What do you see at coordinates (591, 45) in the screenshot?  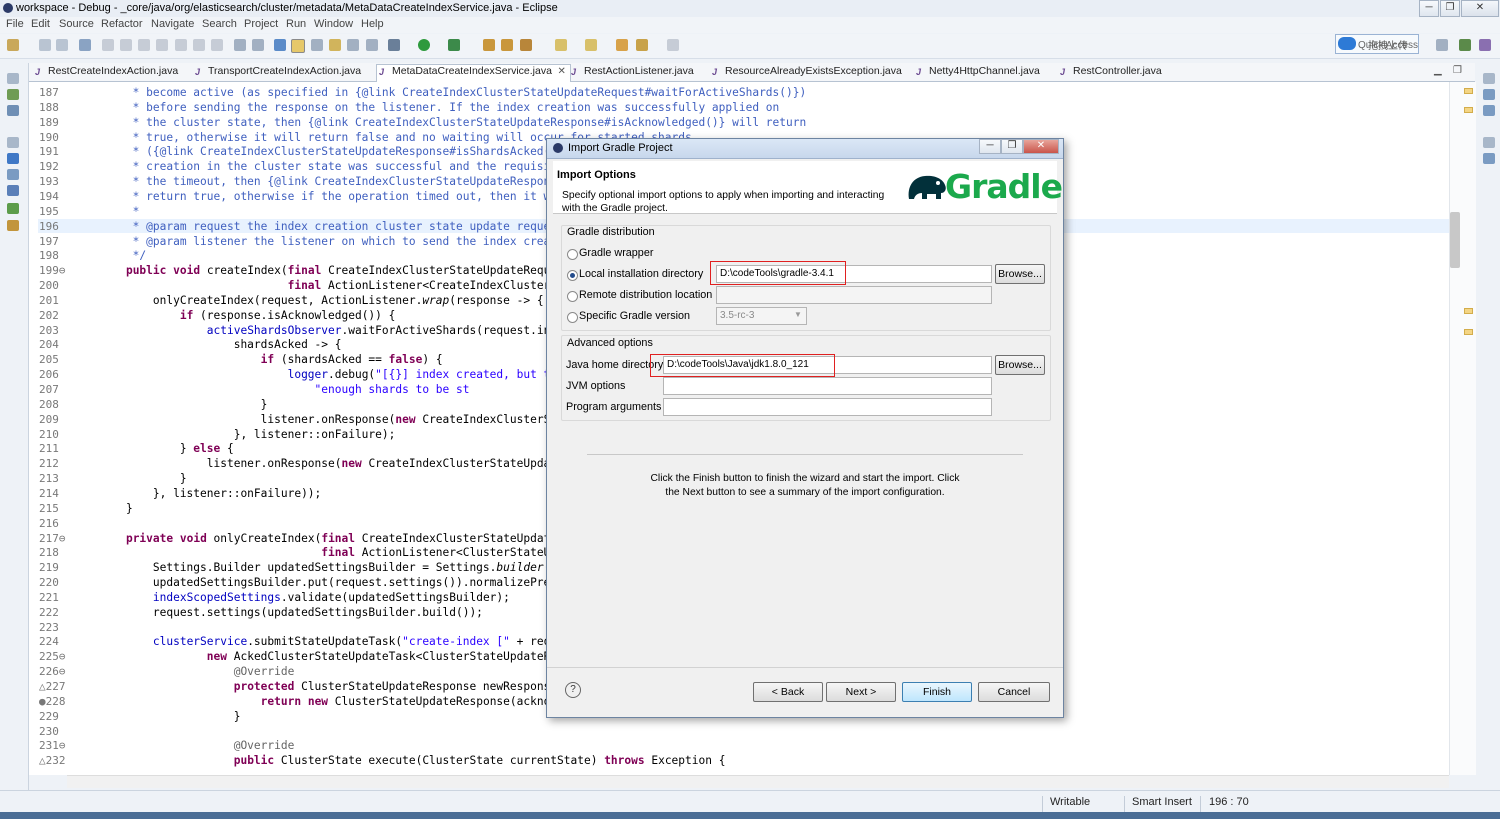 I see `previous-annotation-icon` at bounding box center [591, 45].